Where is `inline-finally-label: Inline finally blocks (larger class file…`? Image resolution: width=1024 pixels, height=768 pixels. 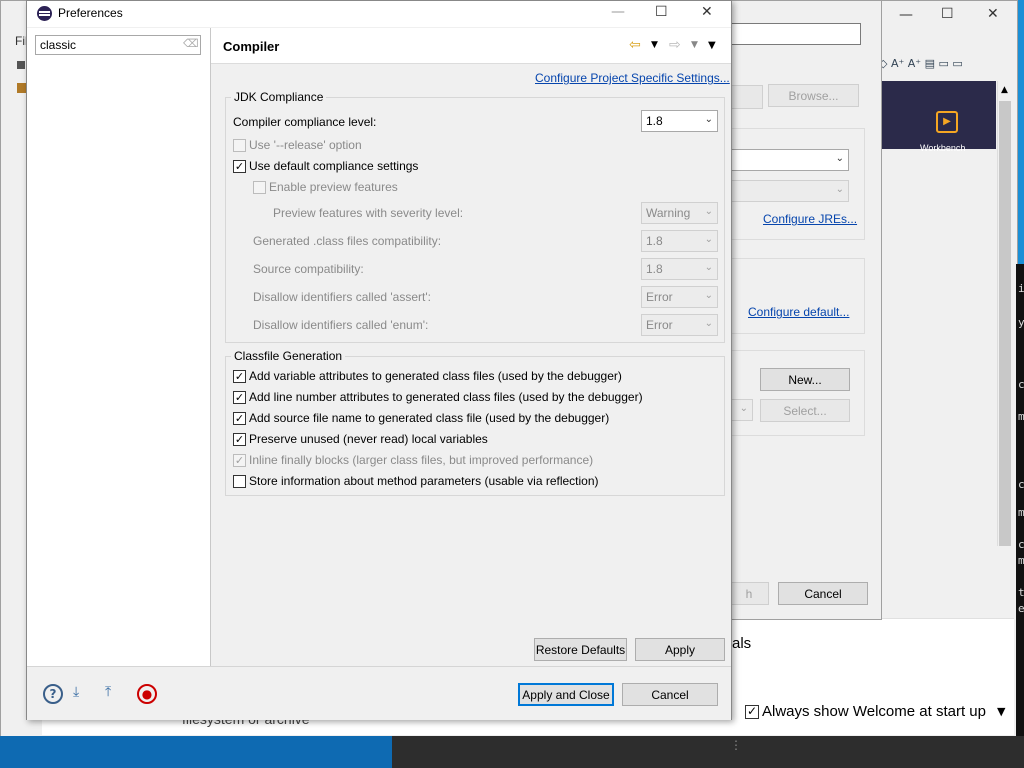
inline-finally-label: Inline finally blocks (larger class file… is located at coordinates (421, 460).